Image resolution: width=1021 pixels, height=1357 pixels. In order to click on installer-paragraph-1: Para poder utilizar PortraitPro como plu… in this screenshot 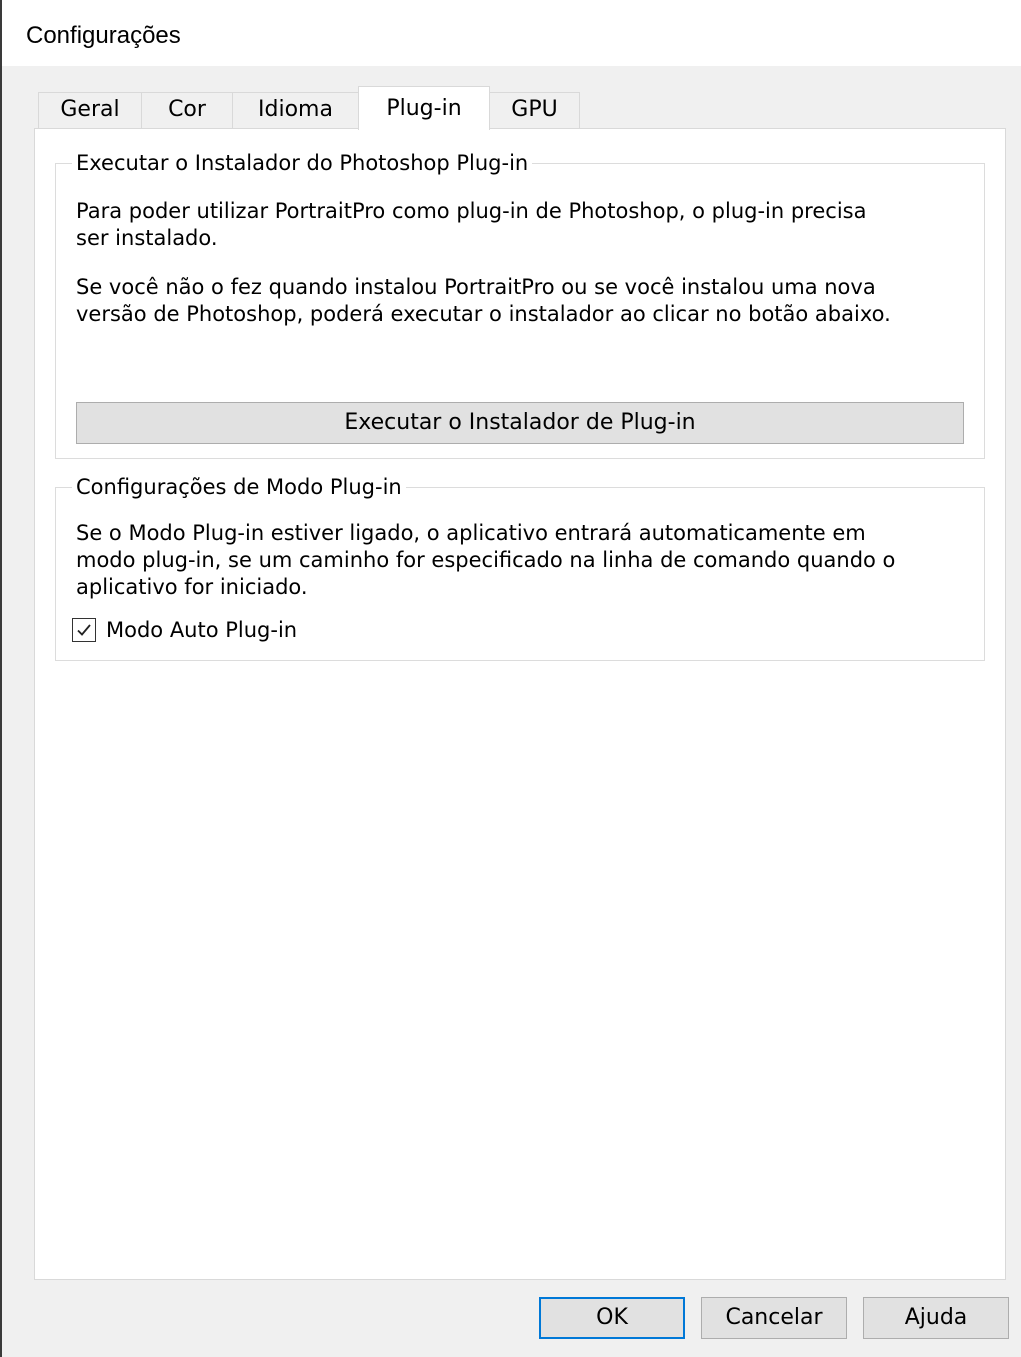, I will do `click(471, 225)`.